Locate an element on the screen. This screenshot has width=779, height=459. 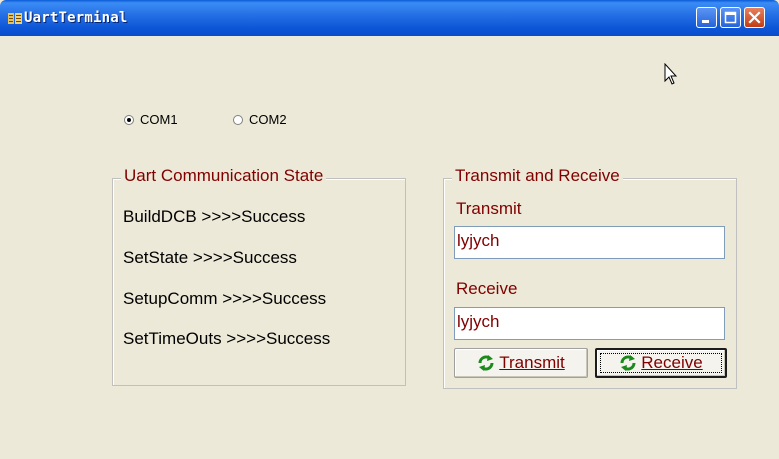
close-button is located at coordinates (754, 17).